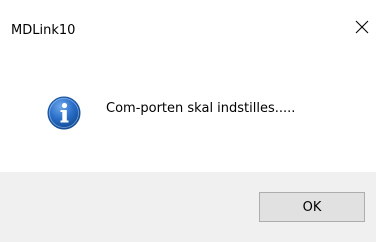 This screenshot has width=376, height=242. Describe the element at coordinates (64, 113) in the screenshot. I see `information-icon` at that location.